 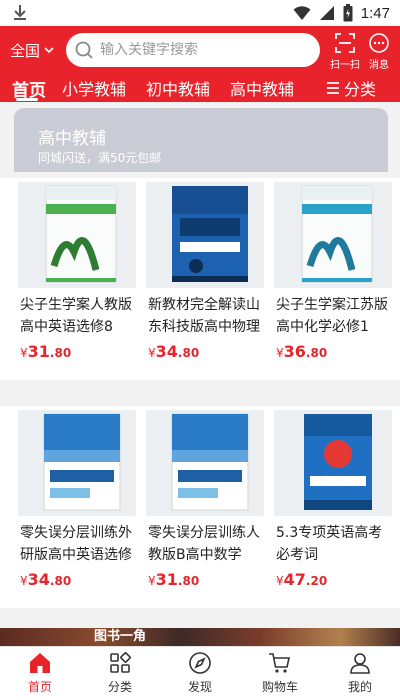 I want to click on product-card: 零失误分层训练外研版高中英语选修 ¥34.80, so click(x=75, y=507).